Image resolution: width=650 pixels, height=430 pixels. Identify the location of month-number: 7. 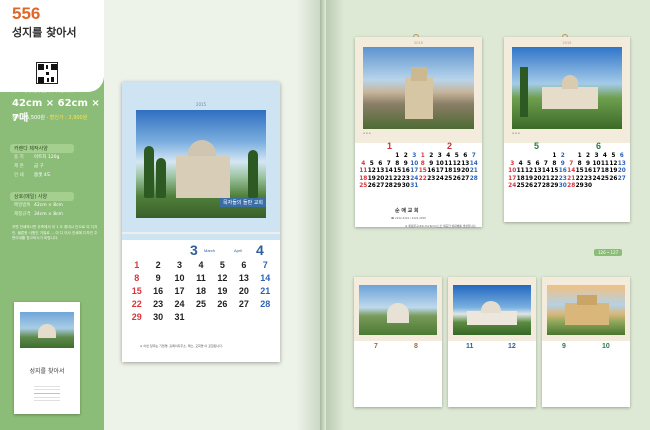
(376, 346).